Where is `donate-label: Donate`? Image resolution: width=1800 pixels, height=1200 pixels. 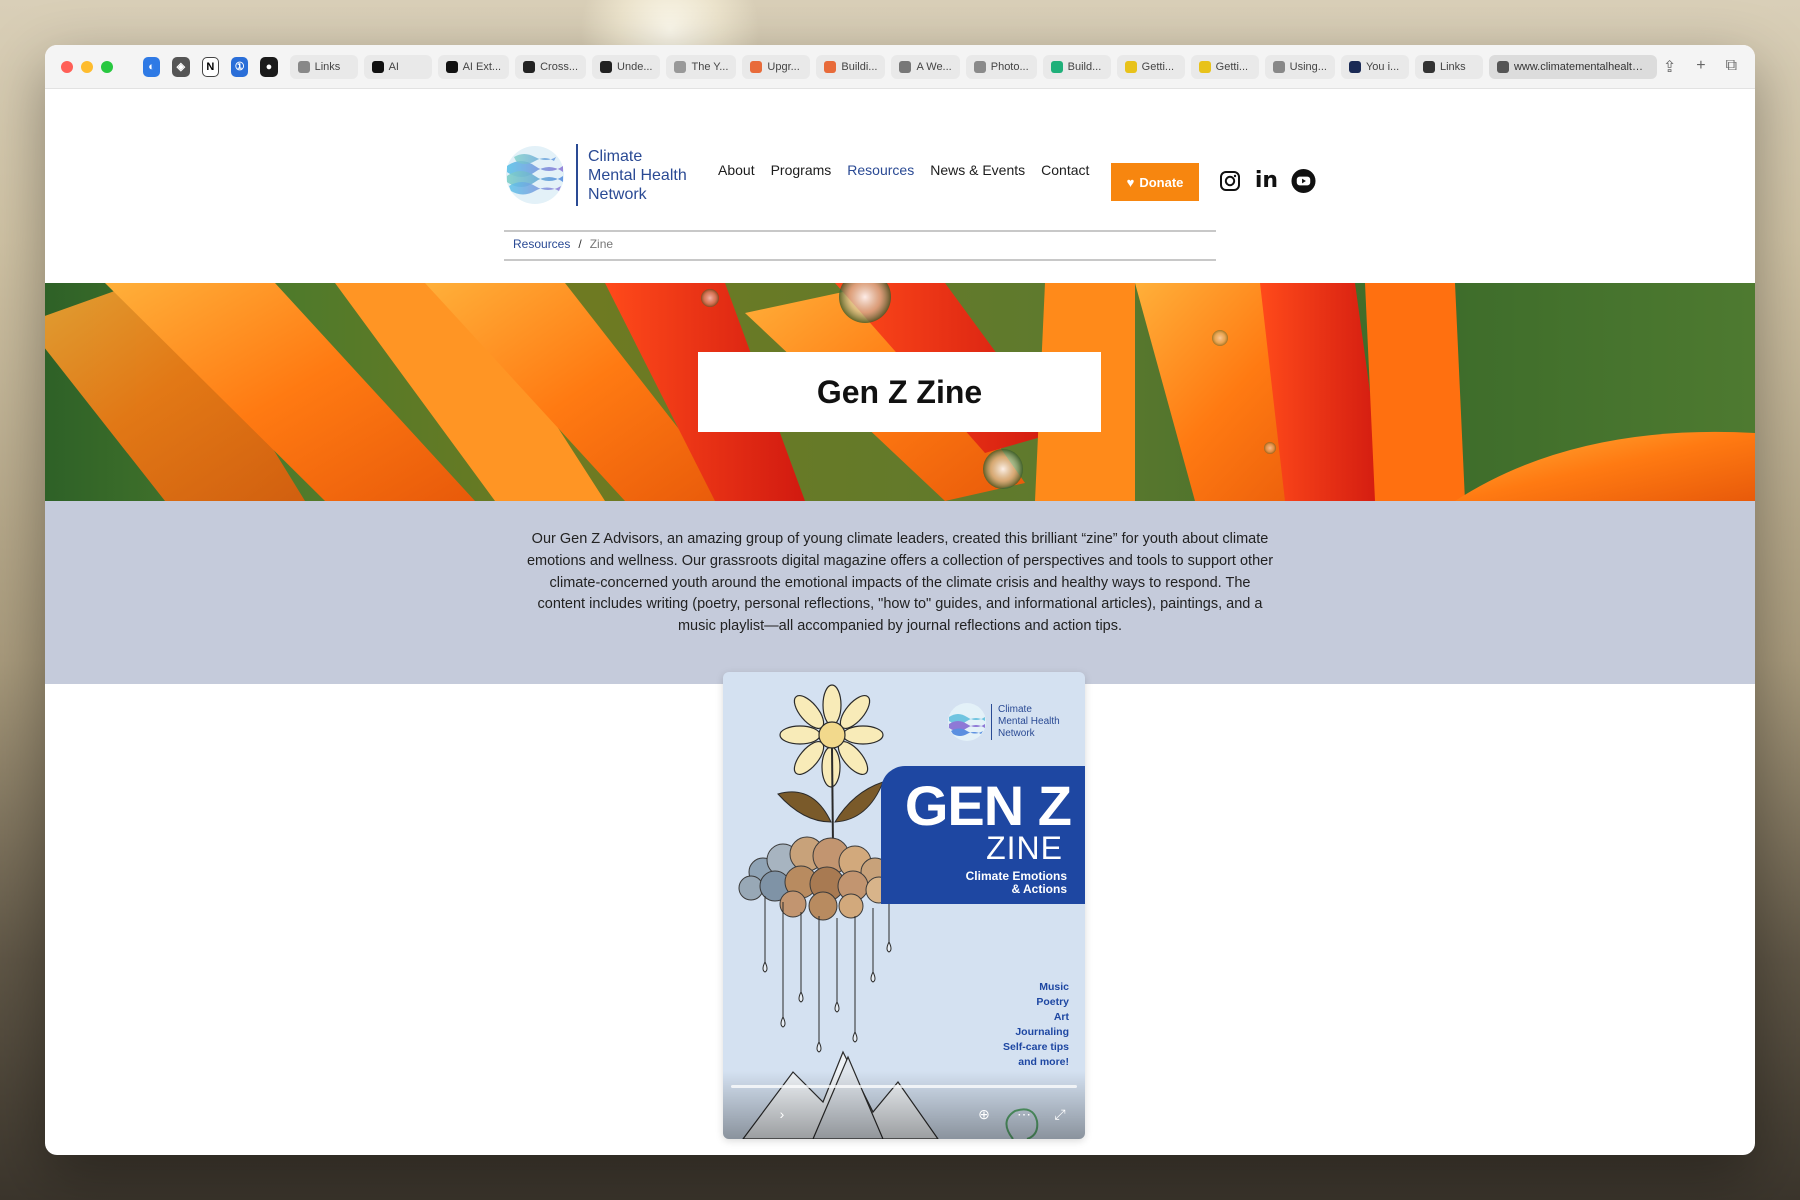 donate-label: Donate is located at coordinates (1161, 182).